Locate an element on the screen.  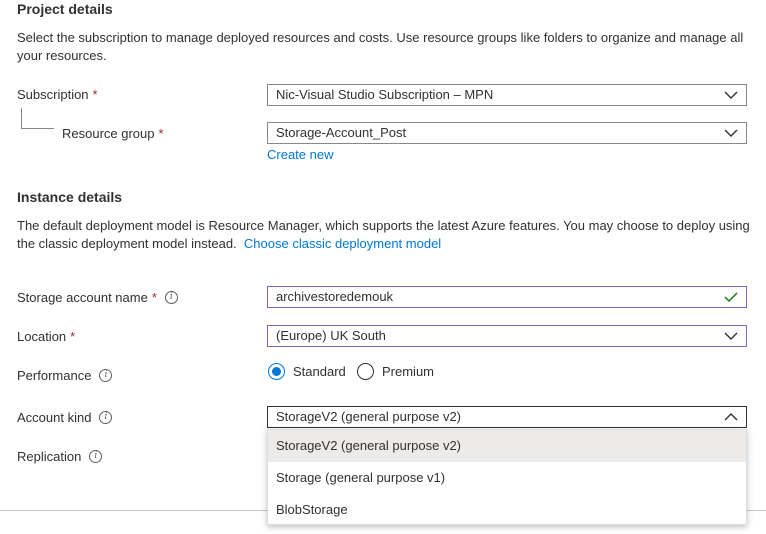
storage-account-name-input: archivestoredemouk is located at coordinates (507, 297).